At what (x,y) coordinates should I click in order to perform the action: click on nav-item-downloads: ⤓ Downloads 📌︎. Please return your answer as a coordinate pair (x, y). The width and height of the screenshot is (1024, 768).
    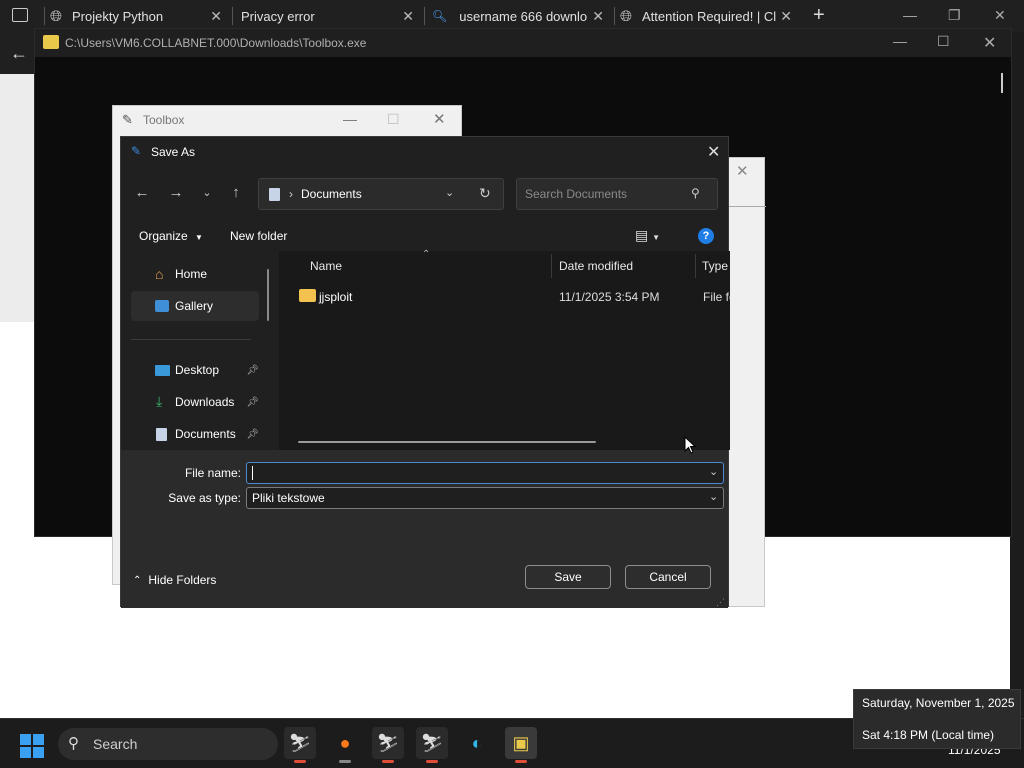
    Looking at the image, I should click on (195, 402).